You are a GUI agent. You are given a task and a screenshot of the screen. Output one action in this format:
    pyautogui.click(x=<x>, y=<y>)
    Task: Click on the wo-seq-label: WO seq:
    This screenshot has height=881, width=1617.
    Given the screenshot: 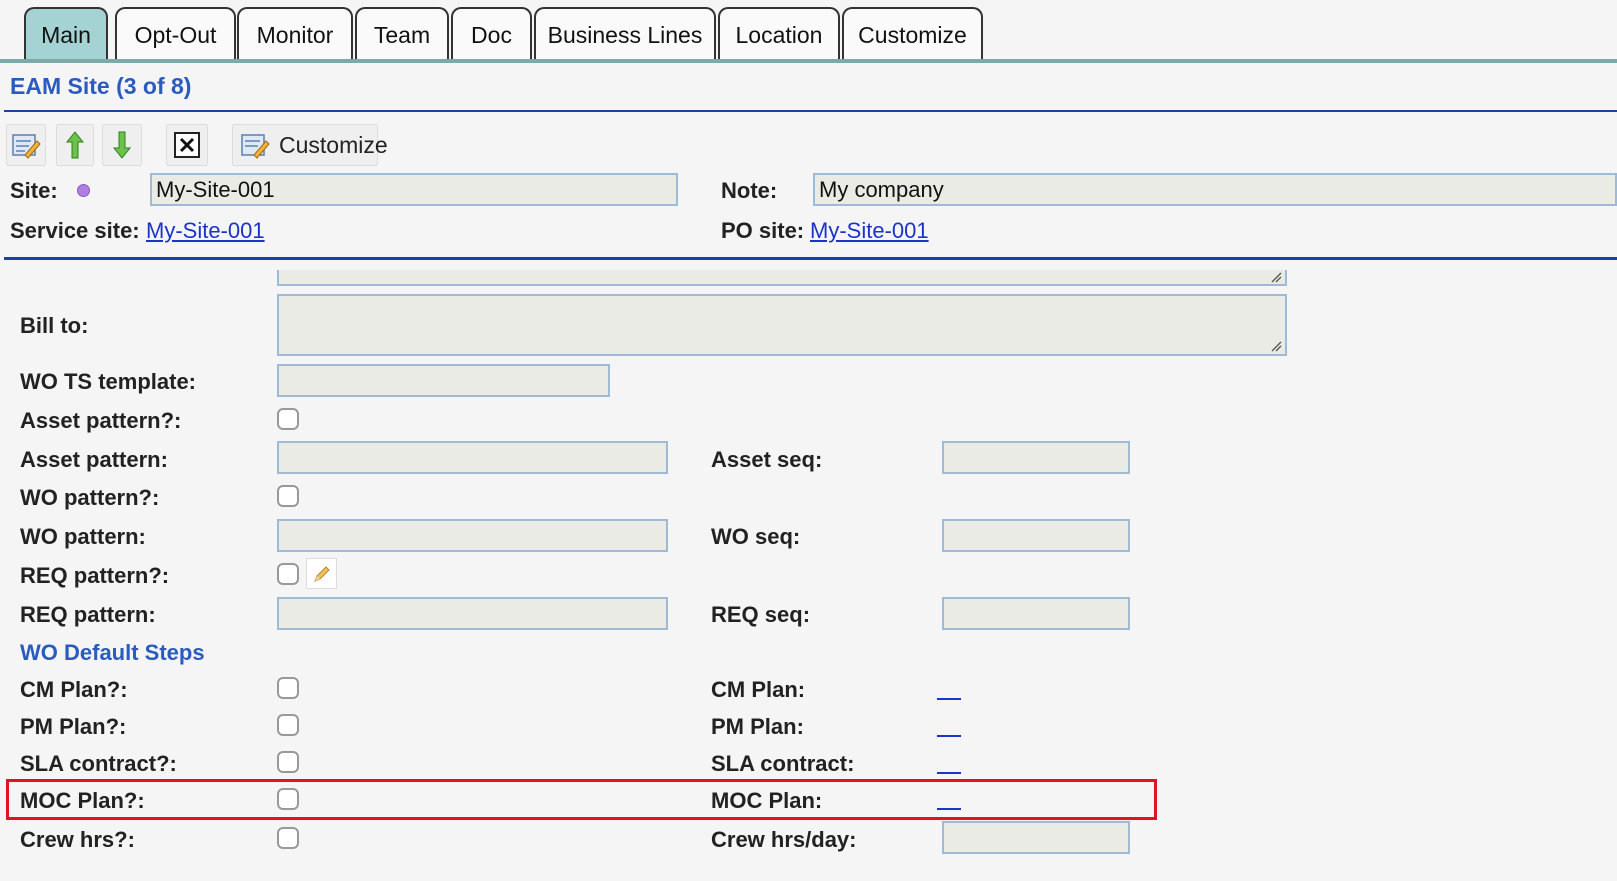 What is the action you would take?
    pyautogui.click(x=756, y=536)
    